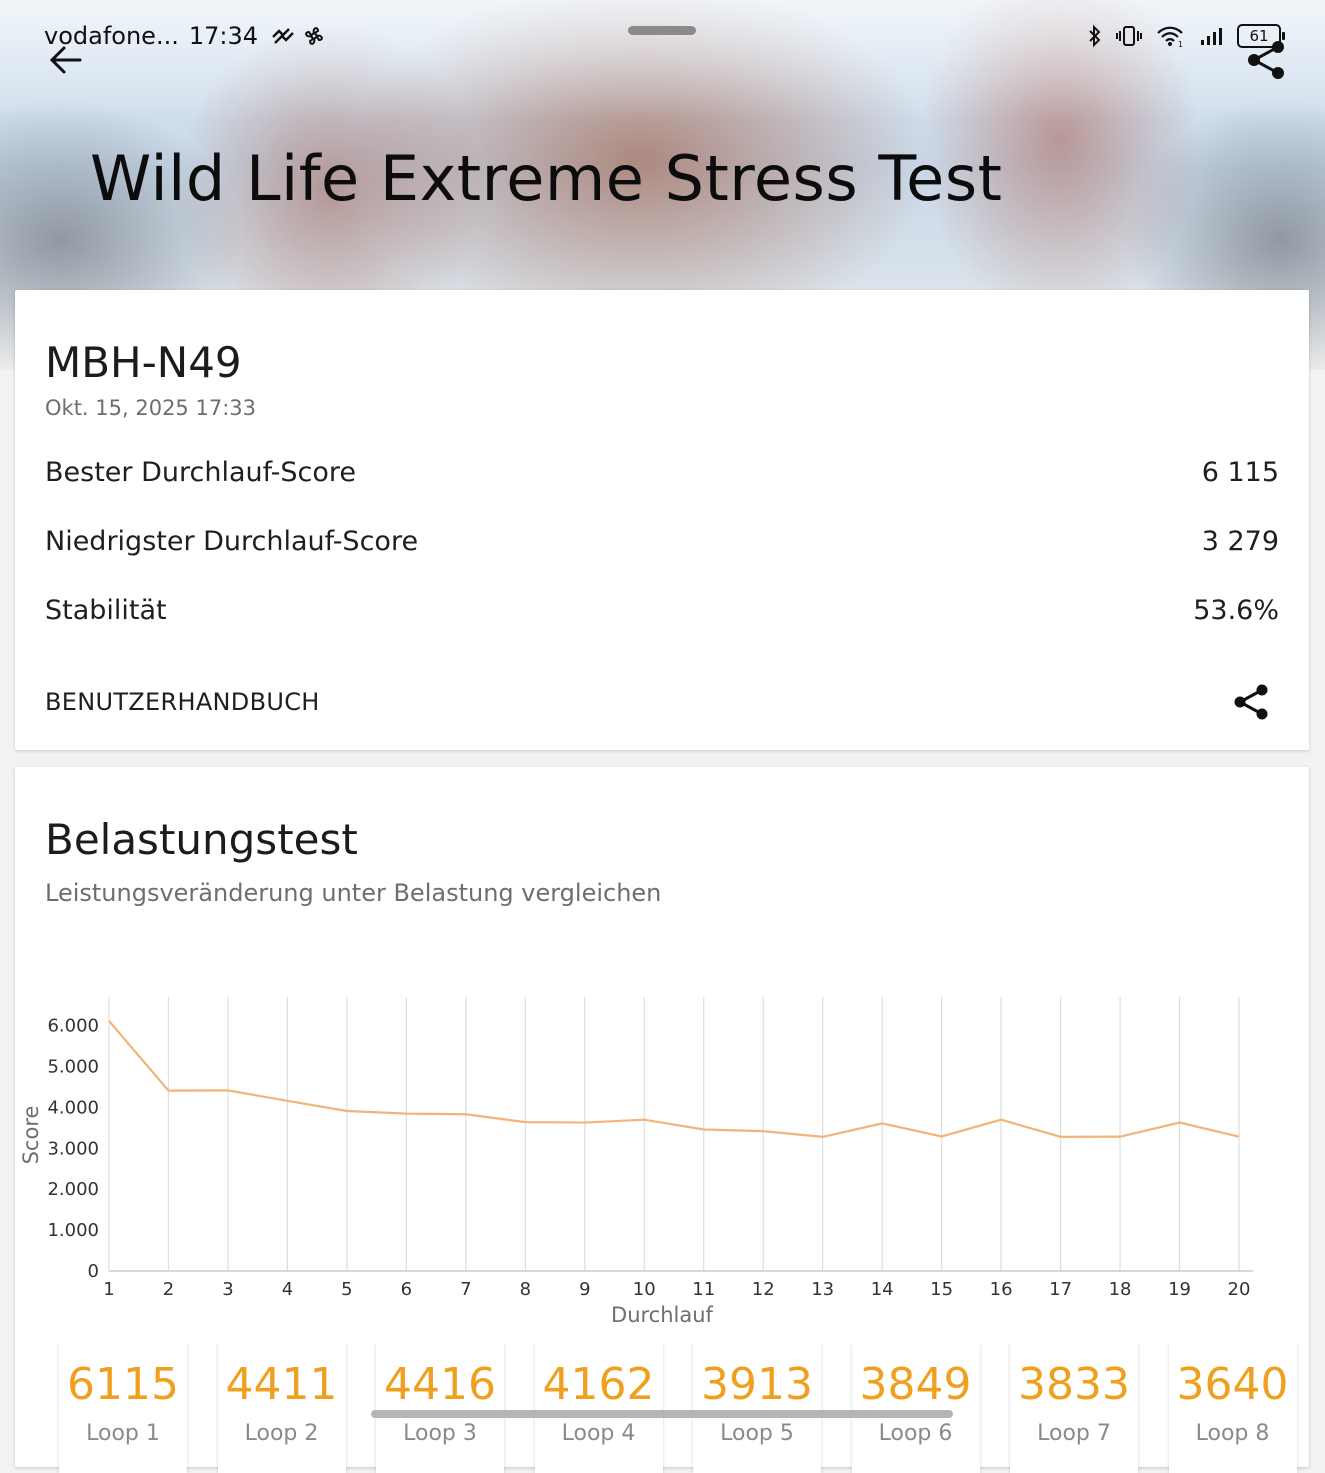  Describe the element at coordinates (1240, 472) in the screenshot. I see `best-score-value: 6 115` at that location.